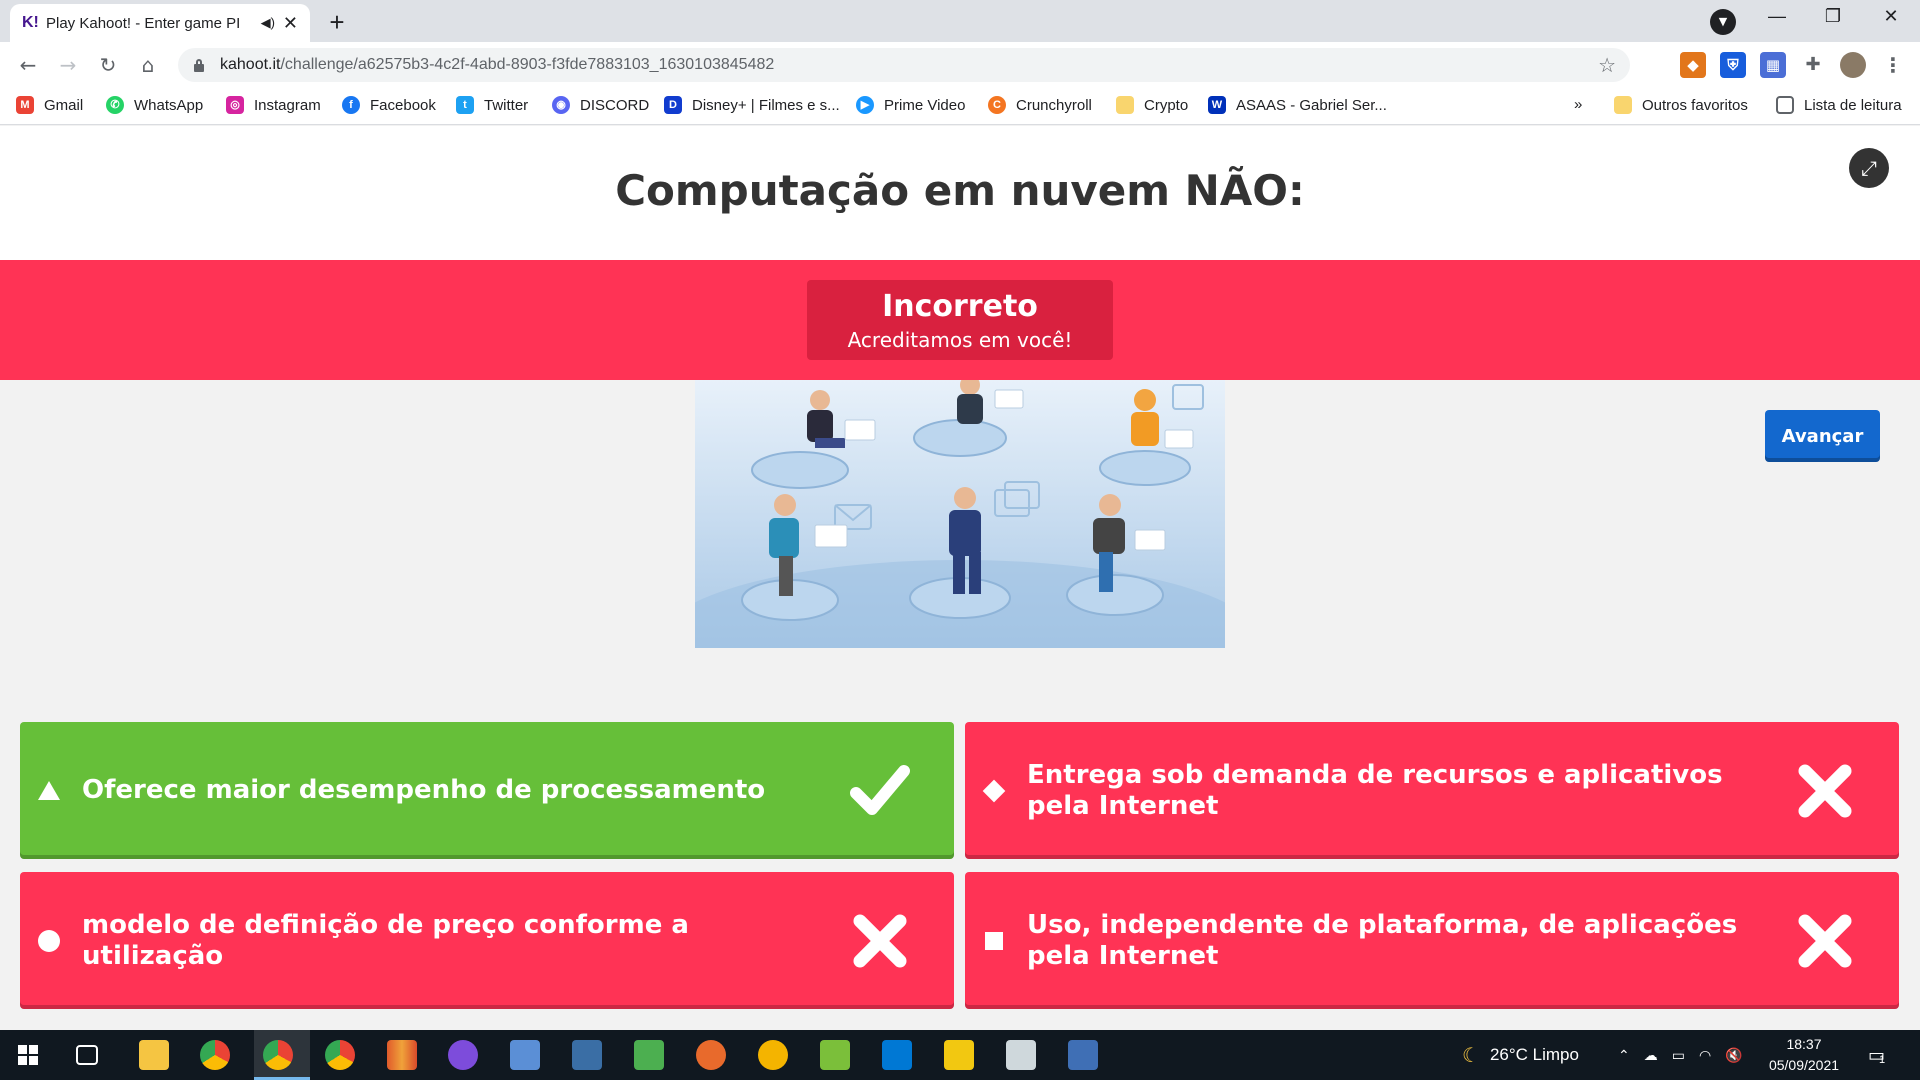  What do you see at coordinates (340, 1055) in the screenshot?
I see `chrome-profile-2-icon` at bounding box center [340, 1055].